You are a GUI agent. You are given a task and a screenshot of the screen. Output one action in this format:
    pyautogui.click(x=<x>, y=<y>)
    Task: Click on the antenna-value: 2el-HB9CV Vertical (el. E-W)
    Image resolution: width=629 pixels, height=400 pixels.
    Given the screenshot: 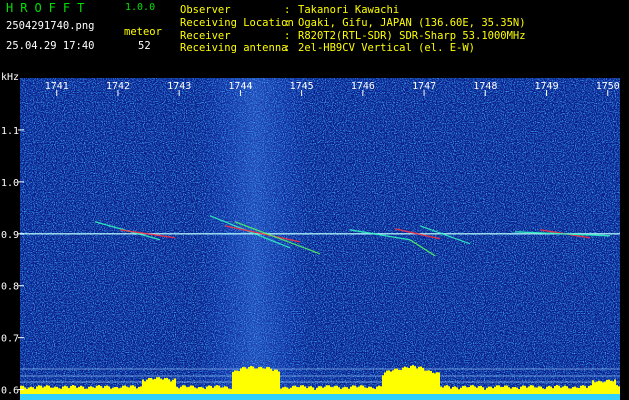 What is the action you would take?
    pyautogui.click(x=387, y=48)
    